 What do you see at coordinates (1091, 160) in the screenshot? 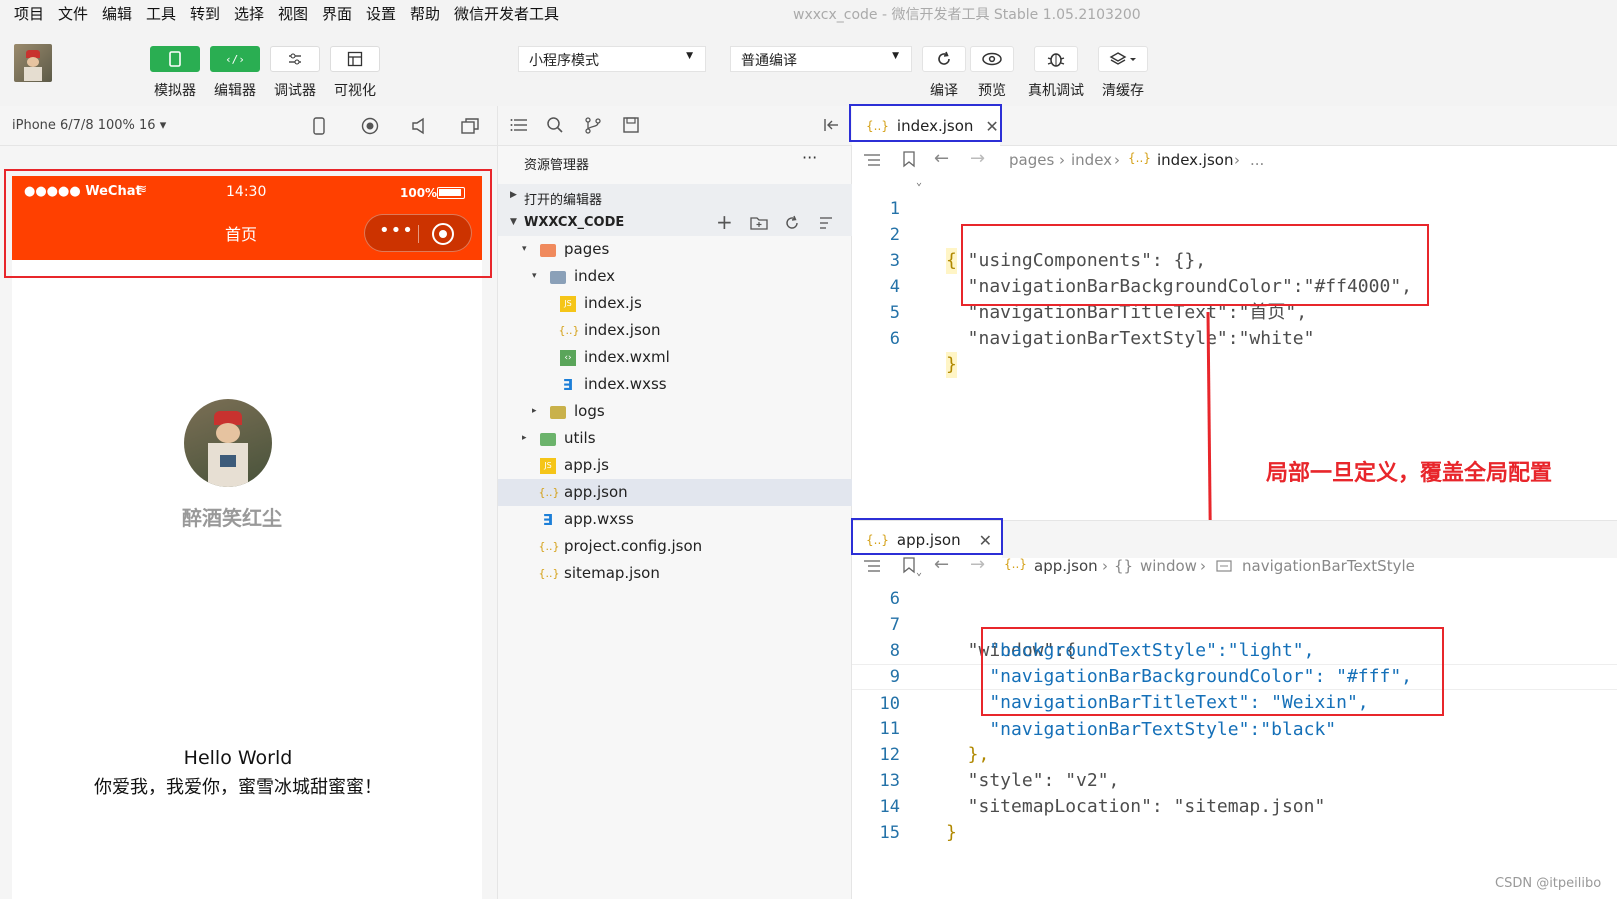
I see `breadcrumb-item: index` at bounding box center [1091, 160].